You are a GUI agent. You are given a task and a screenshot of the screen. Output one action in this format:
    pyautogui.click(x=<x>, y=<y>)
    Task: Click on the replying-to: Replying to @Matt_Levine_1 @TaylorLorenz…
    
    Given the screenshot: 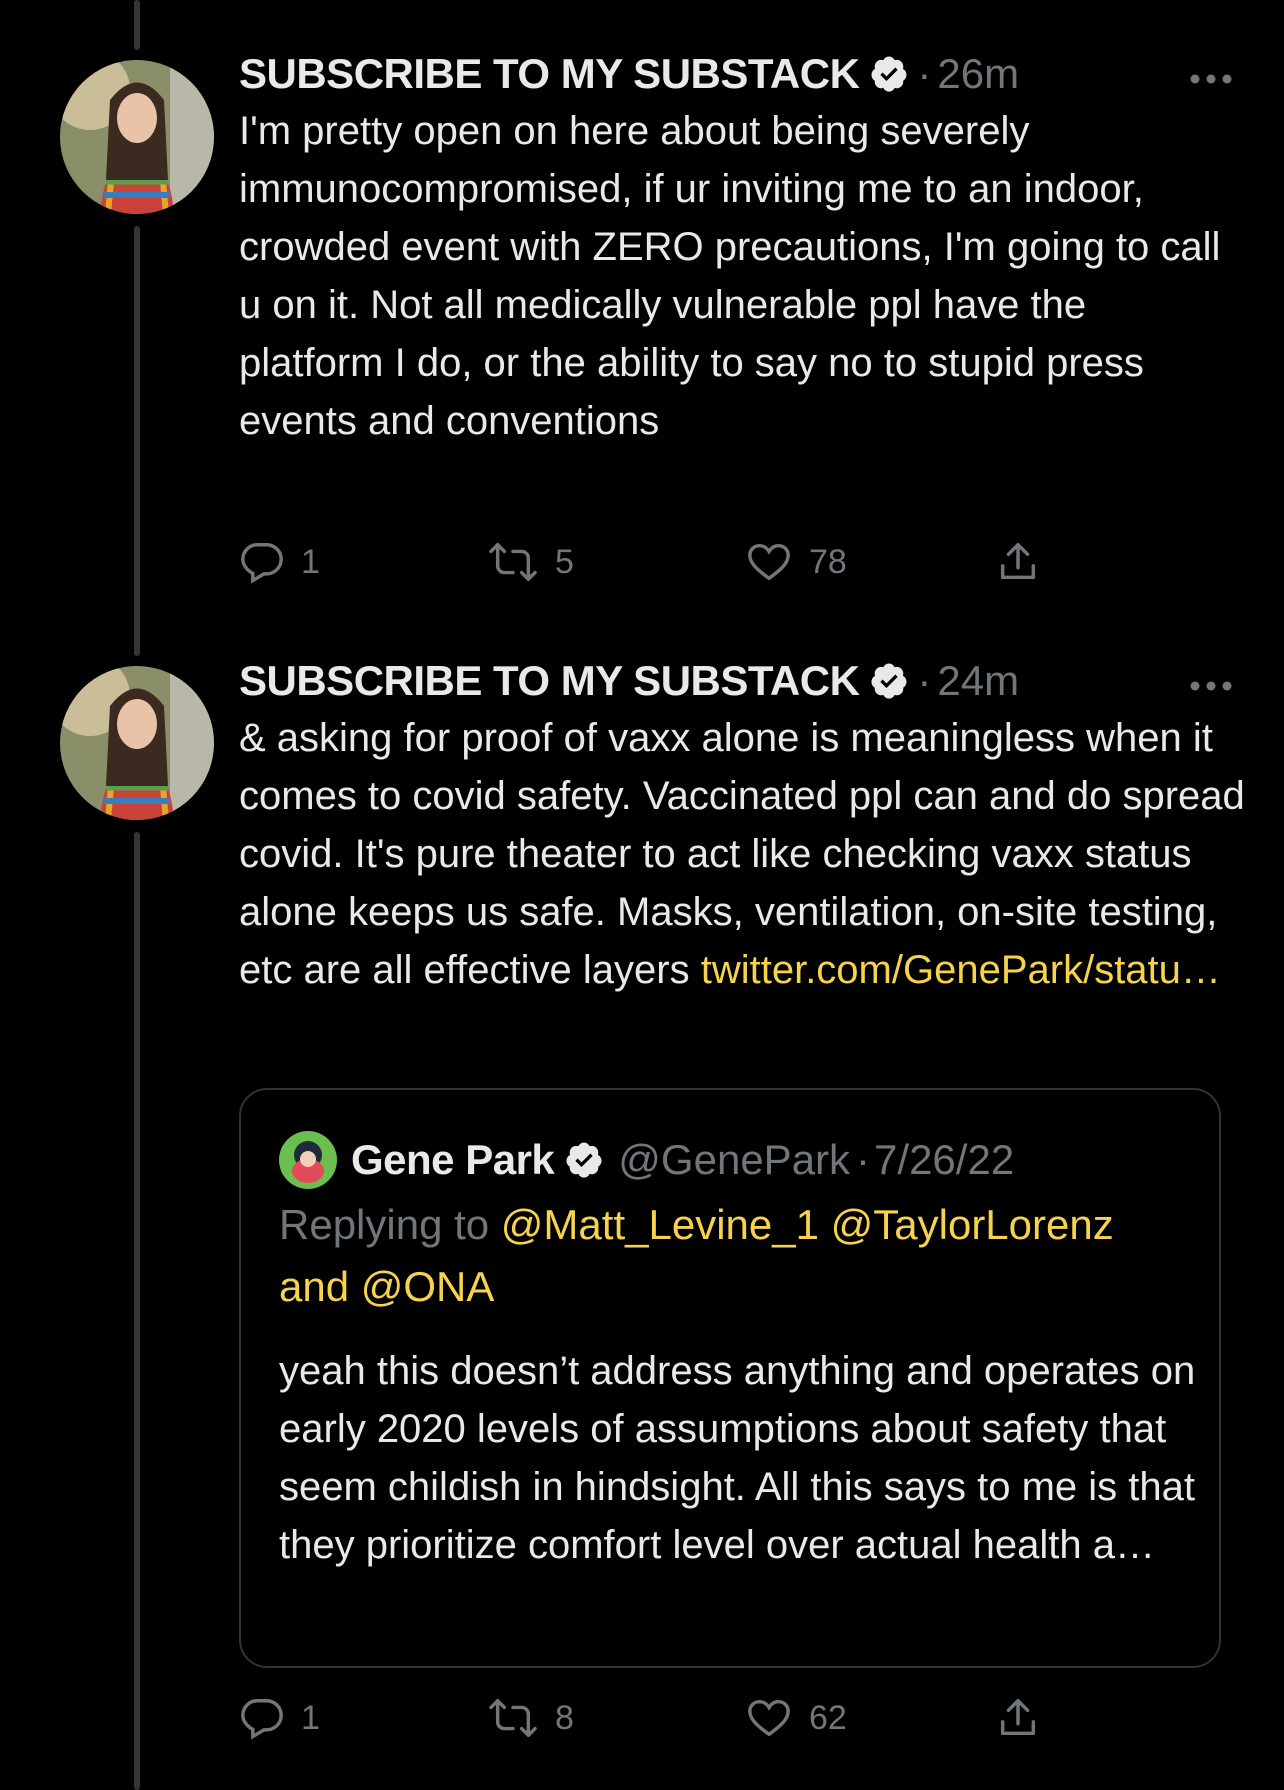 What is the action you would take?
    pyautogui.click(x=729, y=1256)
    